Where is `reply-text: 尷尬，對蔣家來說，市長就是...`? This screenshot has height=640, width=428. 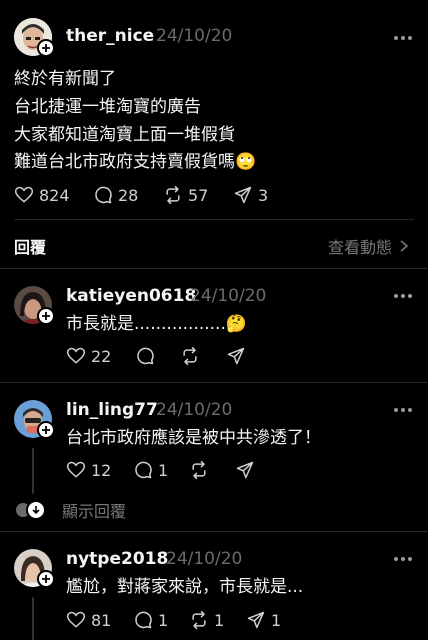 reply-text: 尷尬，對蔣家來說，市長就是... is located at coordinates (185, 587).